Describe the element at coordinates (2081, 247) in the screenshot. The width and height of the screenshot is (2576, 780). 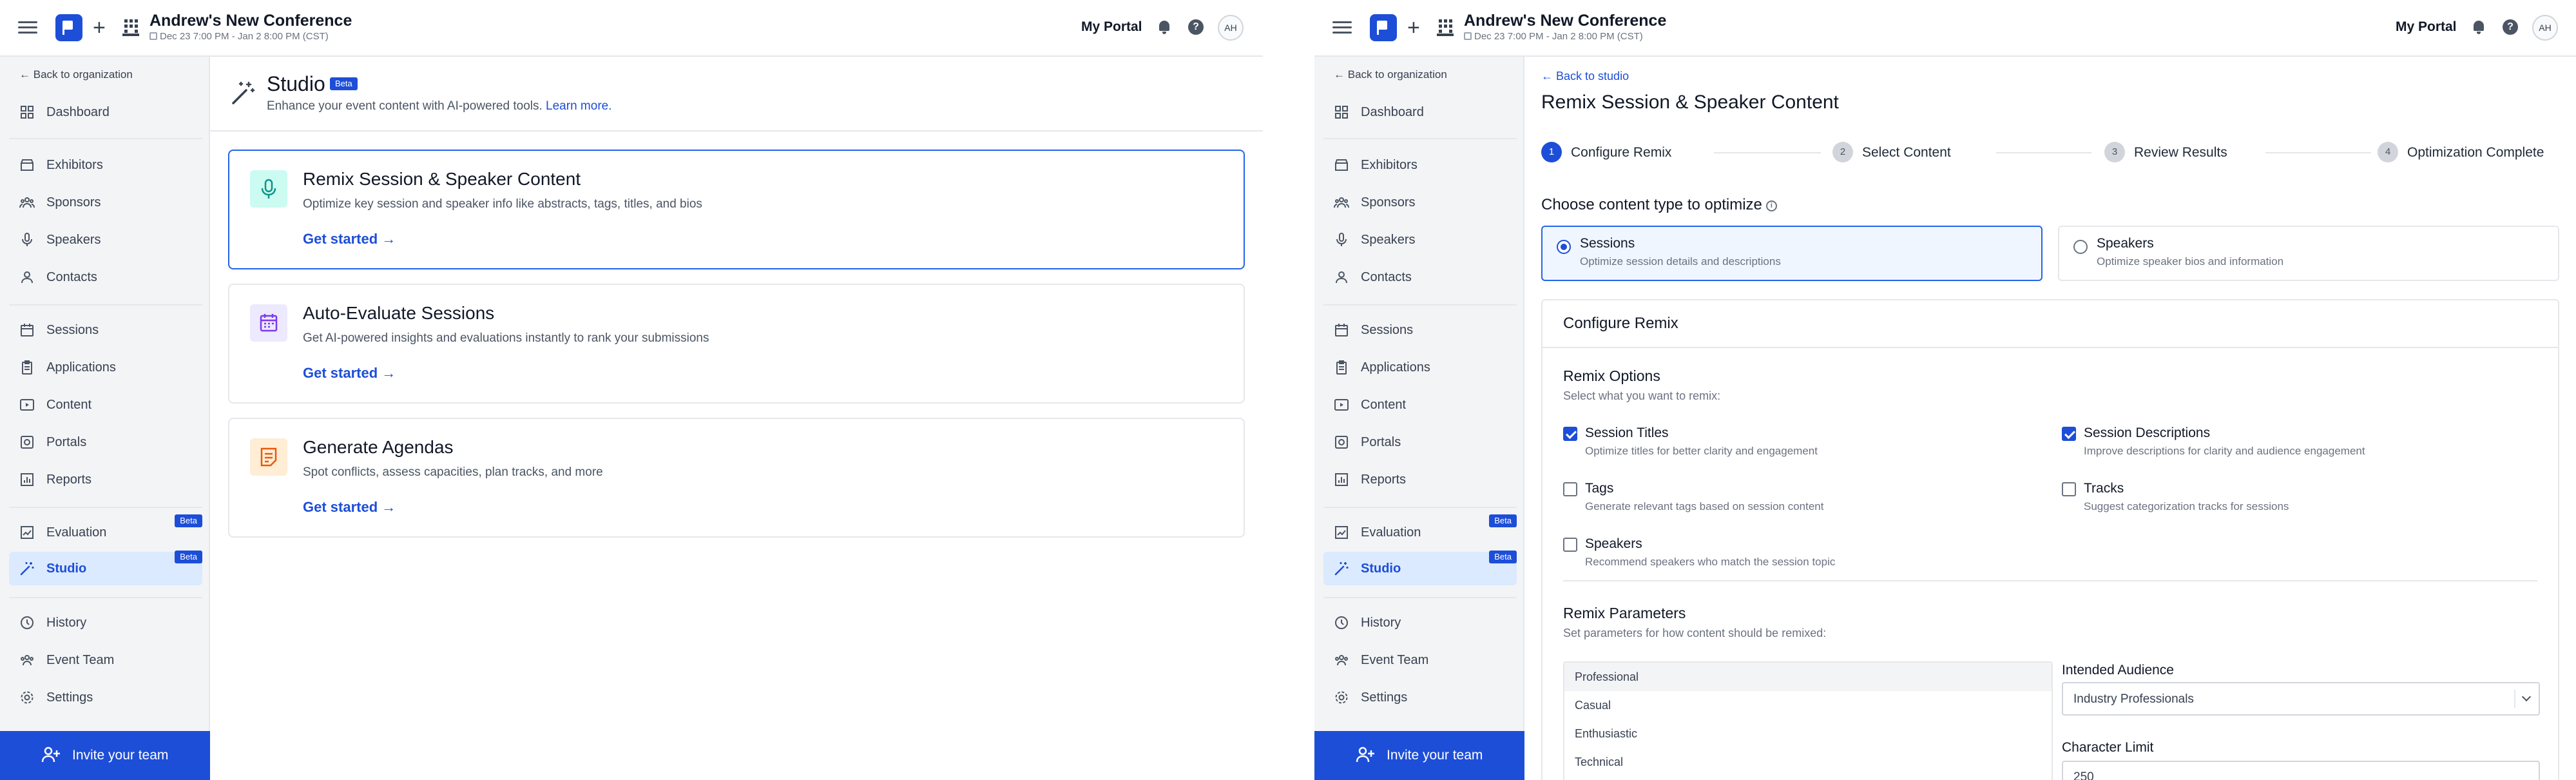
I see `speakers-radio` at that location.